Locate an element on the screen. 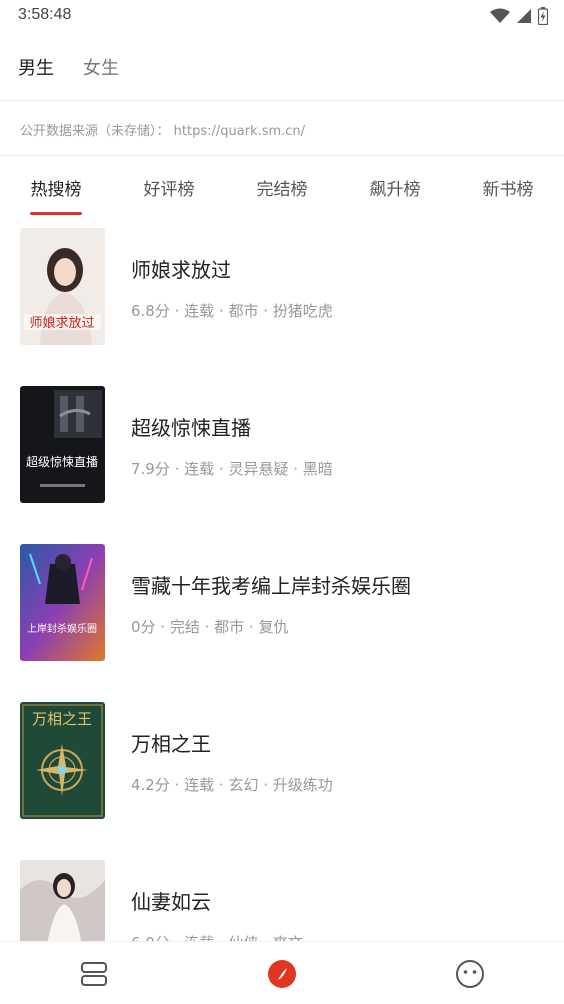 This screenshot has width=564, height=1004. bottom-navigation is located at coordinates (282, 972).